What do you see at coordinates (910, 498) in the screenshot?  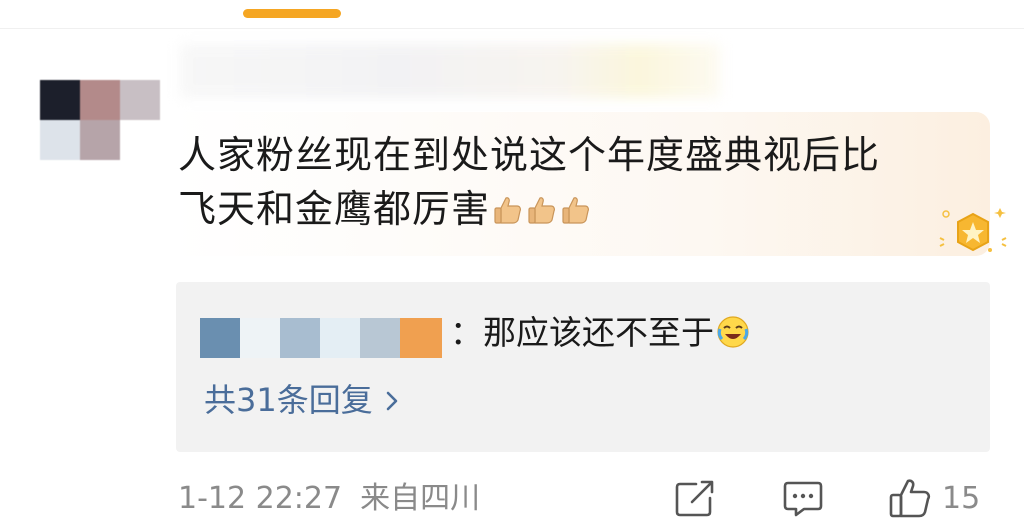 I see `thumbs-up-outline-icon` at bounding box center [910, 498].